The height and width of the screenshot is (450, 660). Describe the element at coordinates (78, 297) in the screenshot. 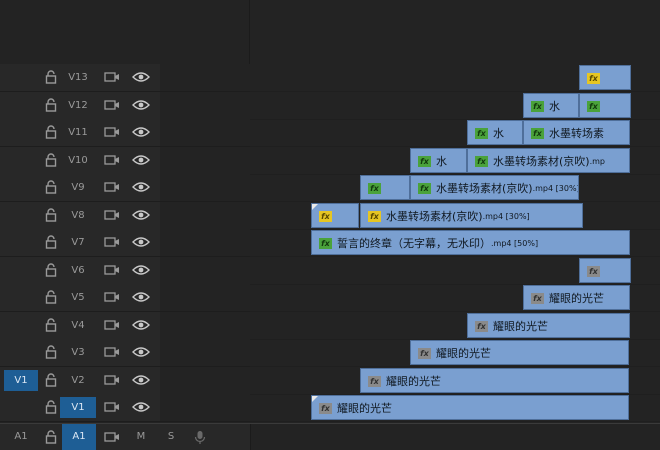

I see `track-target: V5` at that location.